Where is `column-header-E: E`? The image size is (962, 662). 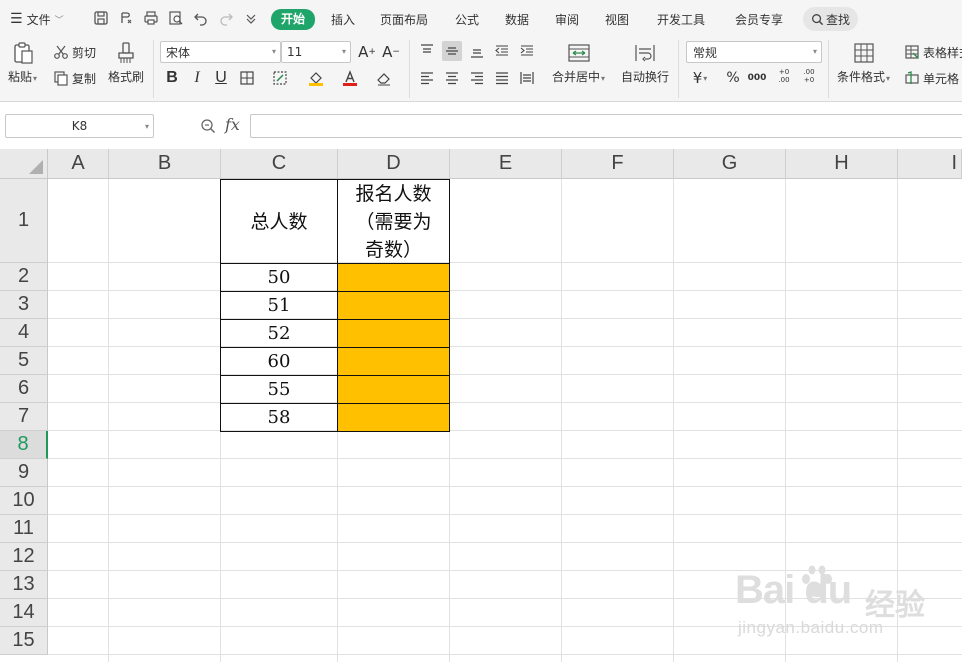
column-header-E: E is located at coordinates (506, 164).